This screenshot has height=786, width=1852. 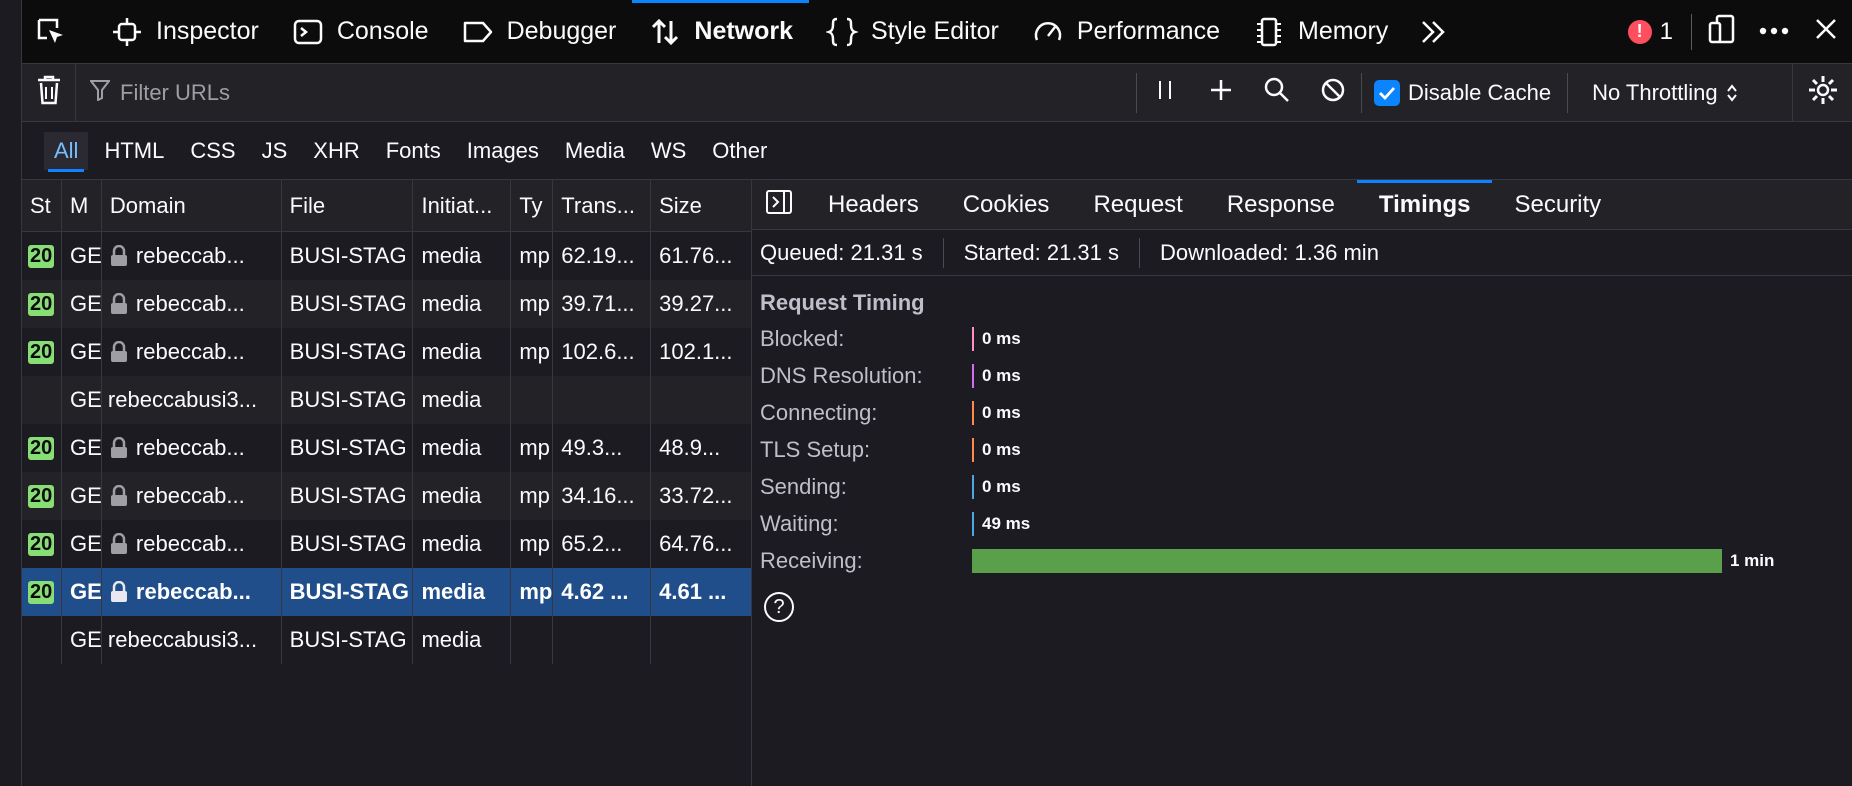 I want to click on throttling-select: No Throttling, so click(x=1665, y=93).